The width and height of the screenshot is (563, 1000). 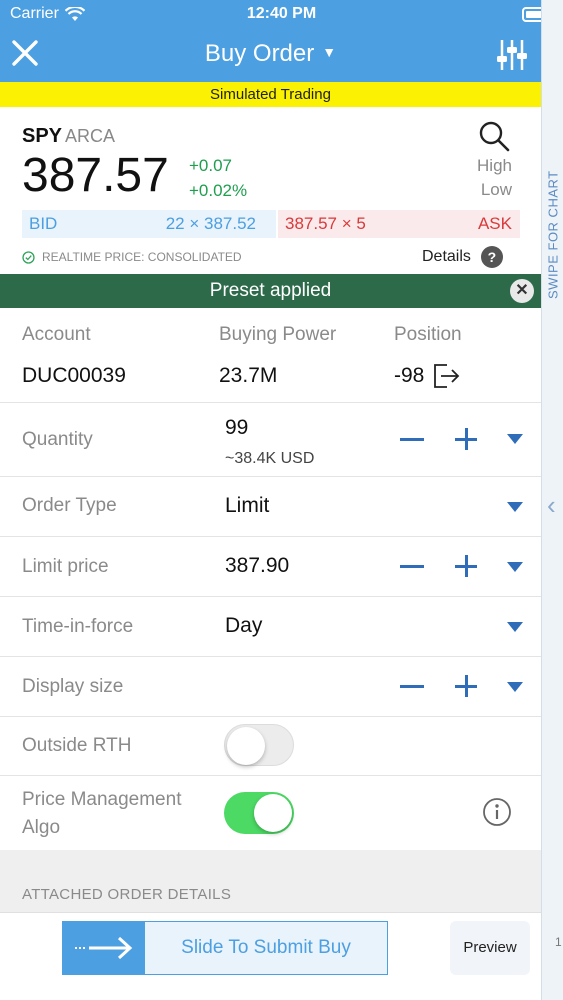 I want to click on high-label: High, so click(x=494, y=165).